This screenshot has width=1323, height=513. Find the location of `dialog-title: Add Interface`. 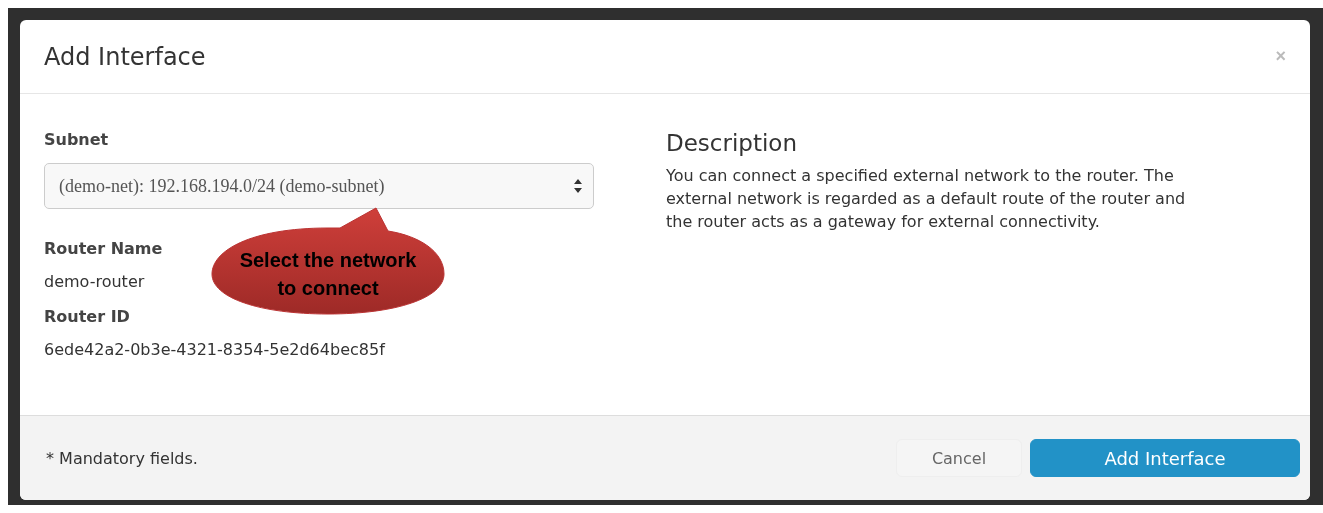

dialog-title: Add Interface is located at coordinates (125, 56).